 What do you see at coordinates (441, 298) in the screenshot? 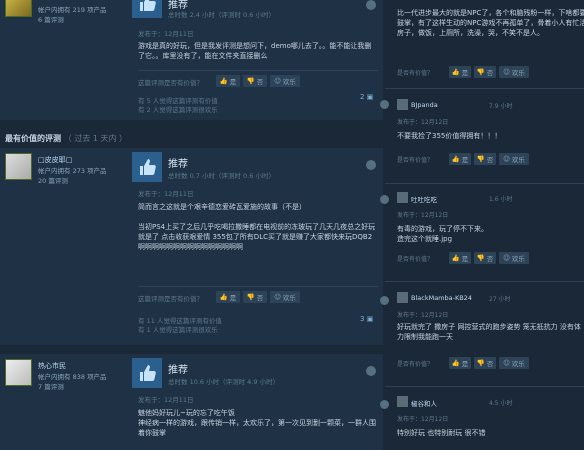
I see `commenter-name: BlackMamba-KB24` at bounding box center [441, 298].